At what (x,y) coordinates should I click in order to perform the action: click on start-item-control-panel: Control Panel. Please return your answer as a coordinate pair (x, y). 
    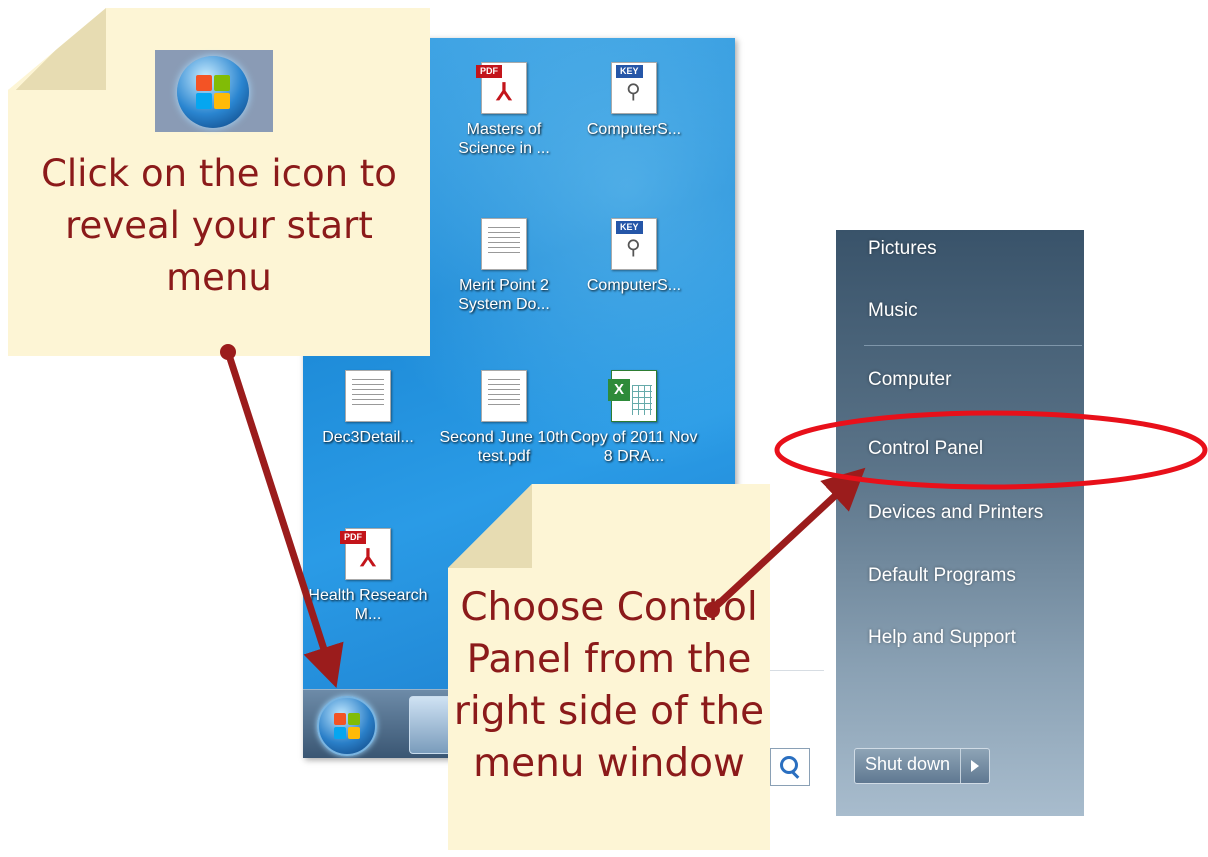
    Looking at the image, I should click on (925, 449).